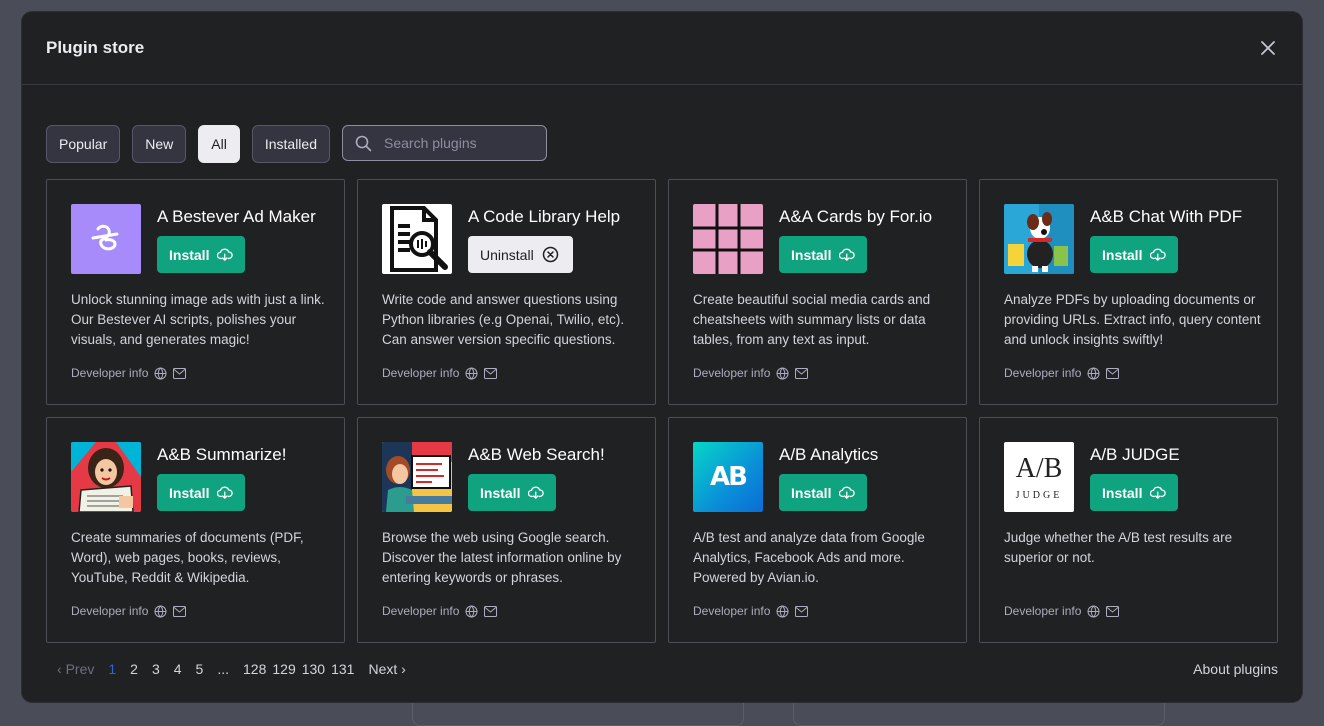 The width and height of the screenshot is (1324, 726). I want to click on page-link: 128, so click(252, 669).